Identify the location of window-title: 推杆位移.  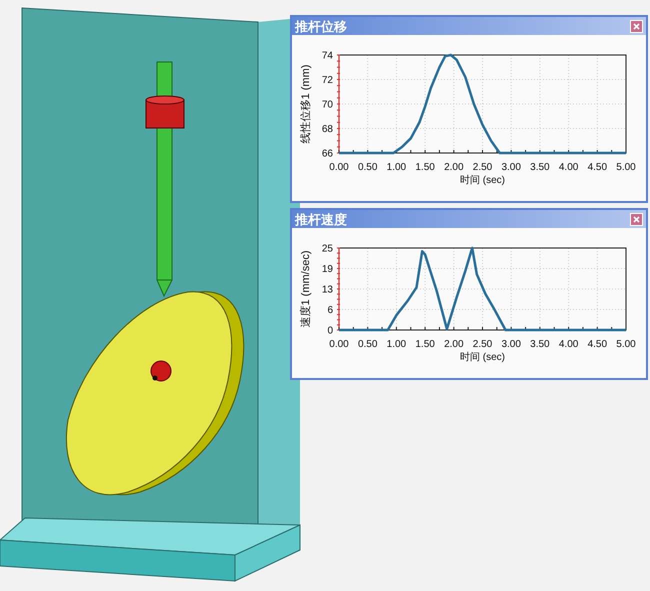
(321, 26).